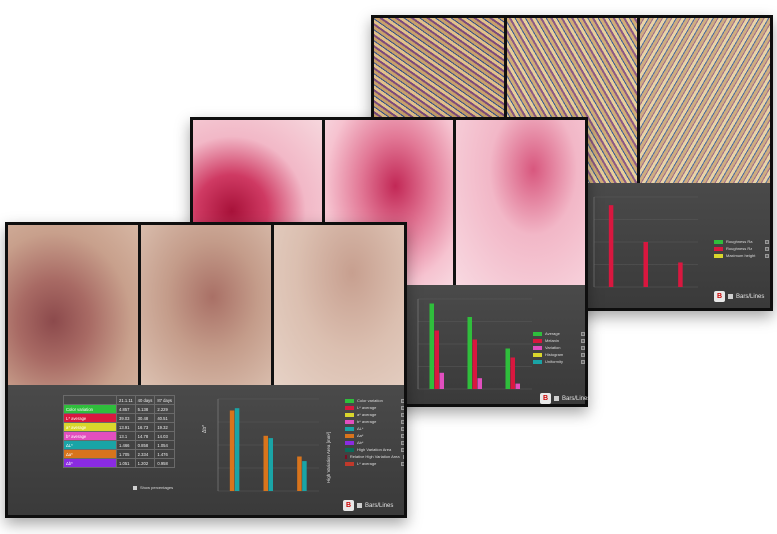 The height and width of the screenshot is (534, 777). Describe the element at coordinates (374, 442) in the screenshot. I see `legend-item: Δb*` at that location.